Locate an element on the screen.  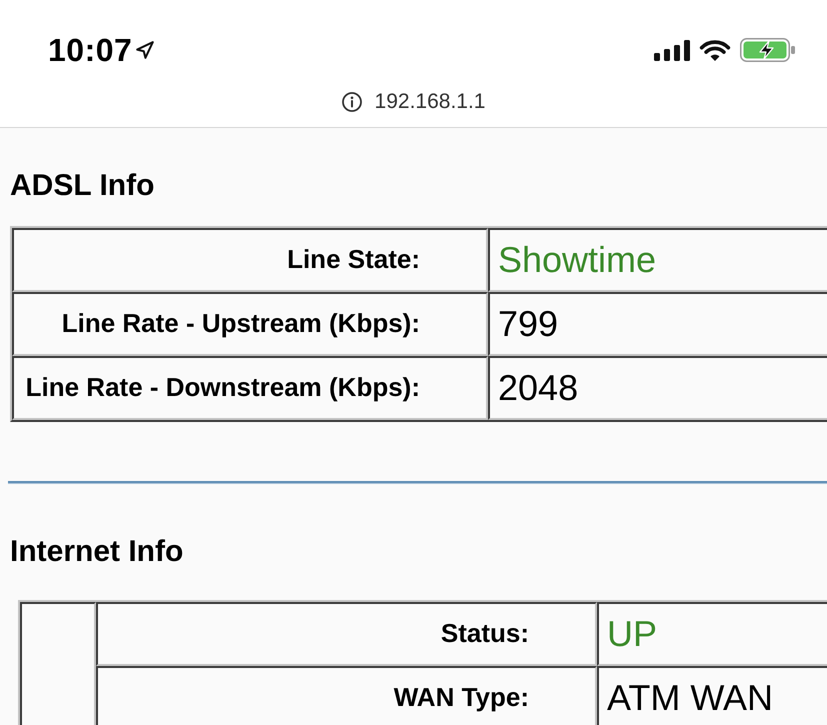
section-heading: ADSL Info is located at coordinates (82, 186).